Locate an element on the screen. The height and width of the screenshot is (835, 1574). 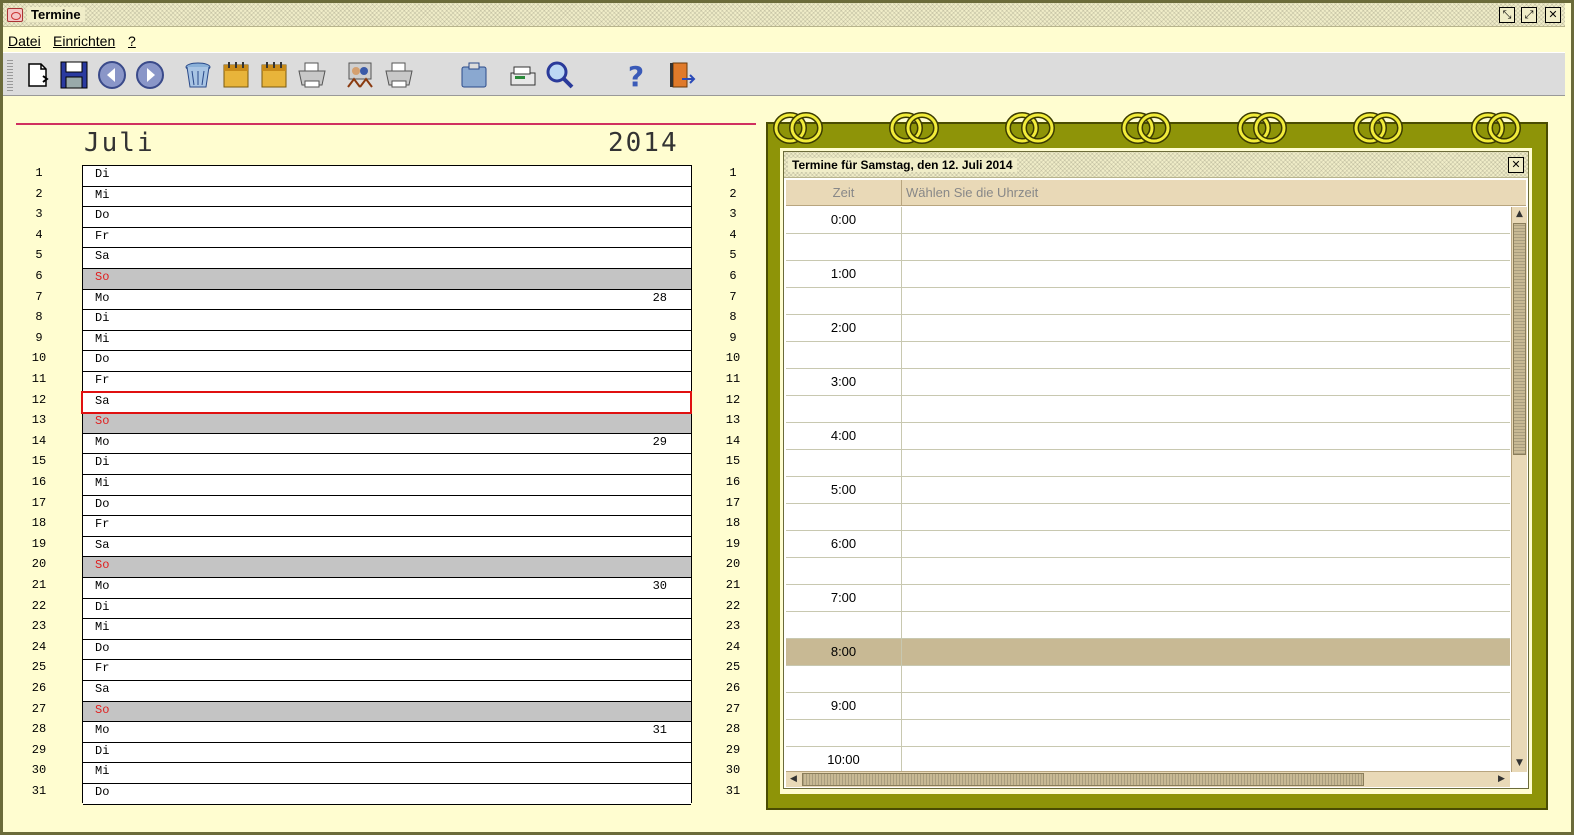
day-name: Mo is located at coordinates (102, 441).